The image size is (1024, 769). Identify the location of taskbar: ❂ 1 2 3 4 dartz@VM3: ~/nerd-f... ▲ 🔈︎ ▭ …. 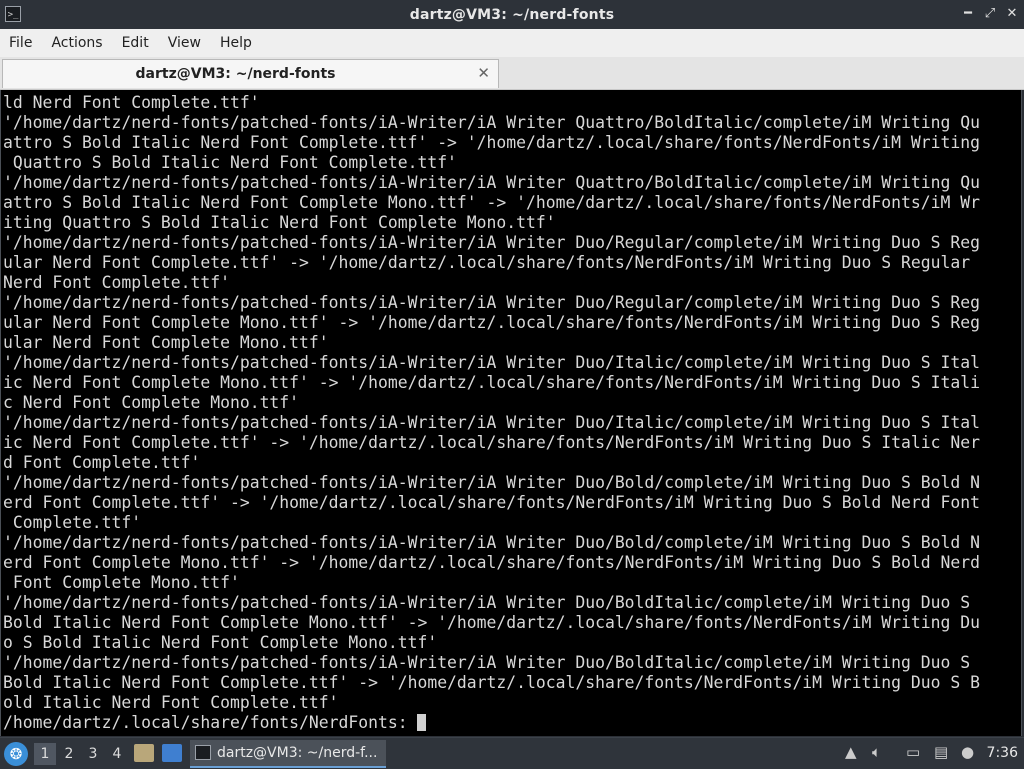
(512, 753).